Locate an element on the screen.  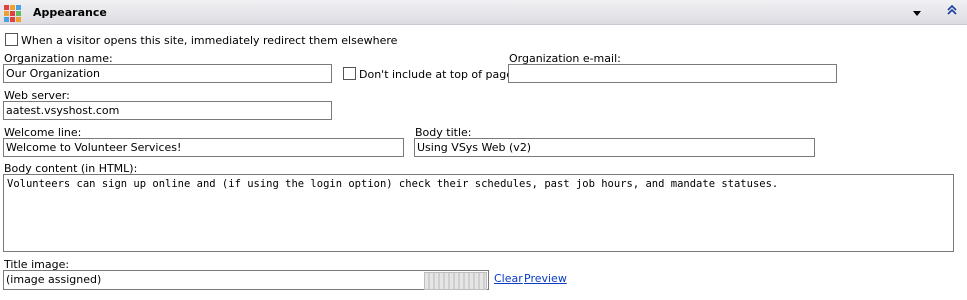
section-title: Appearance is located at coordinates (70, 12).